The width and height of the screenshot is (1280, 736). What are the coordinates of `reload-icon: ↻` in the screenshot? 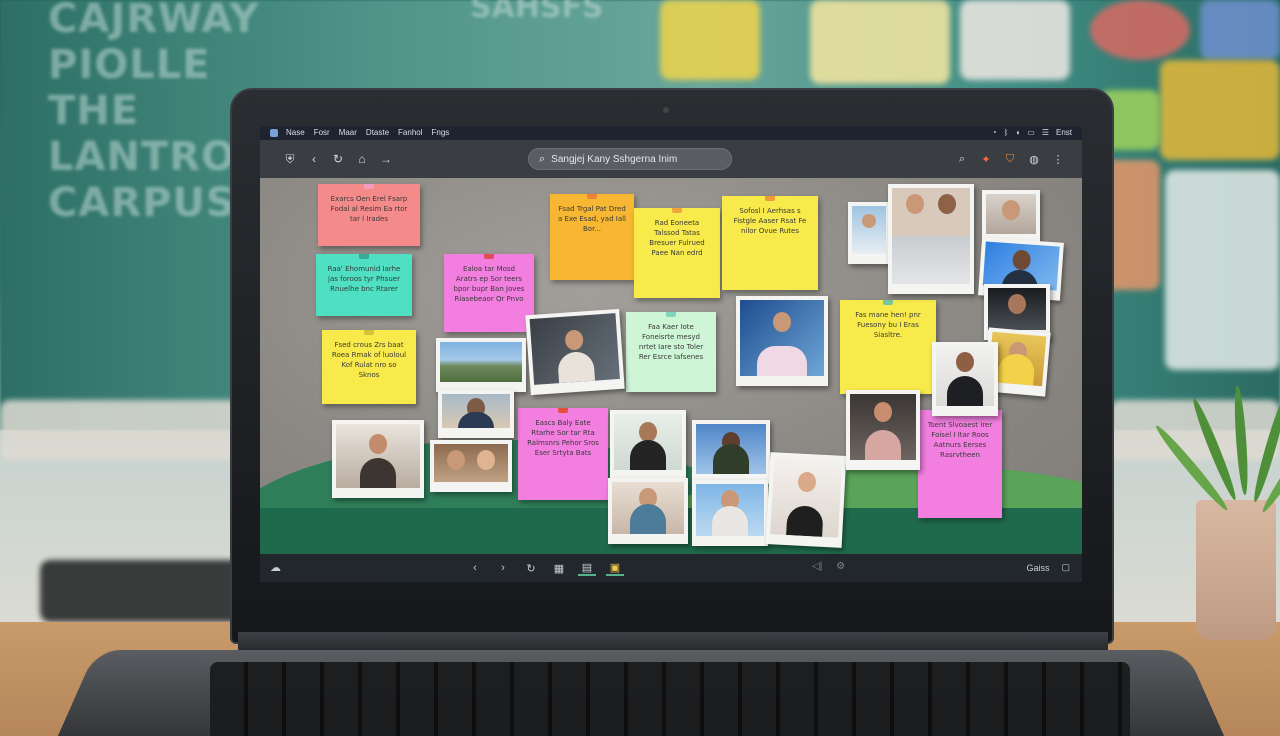 It's located at (338, 159).